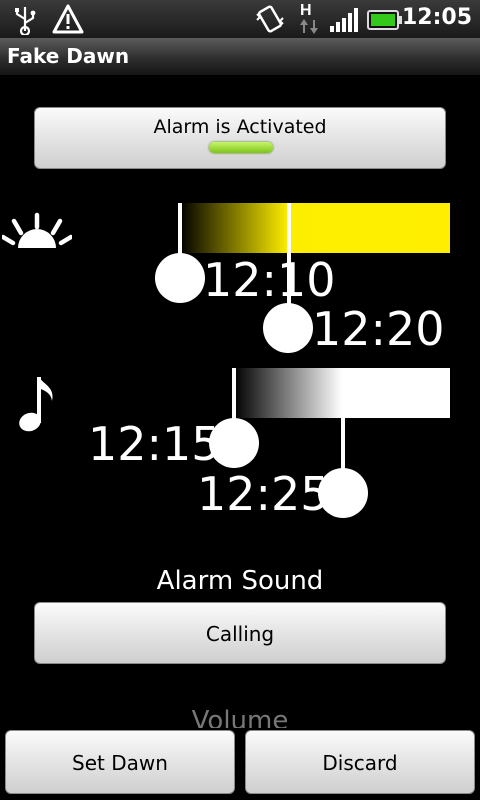  Describe the element at coordinates (378, 329) in the screenshot. I see `light-end-time: 12:20` at that location.